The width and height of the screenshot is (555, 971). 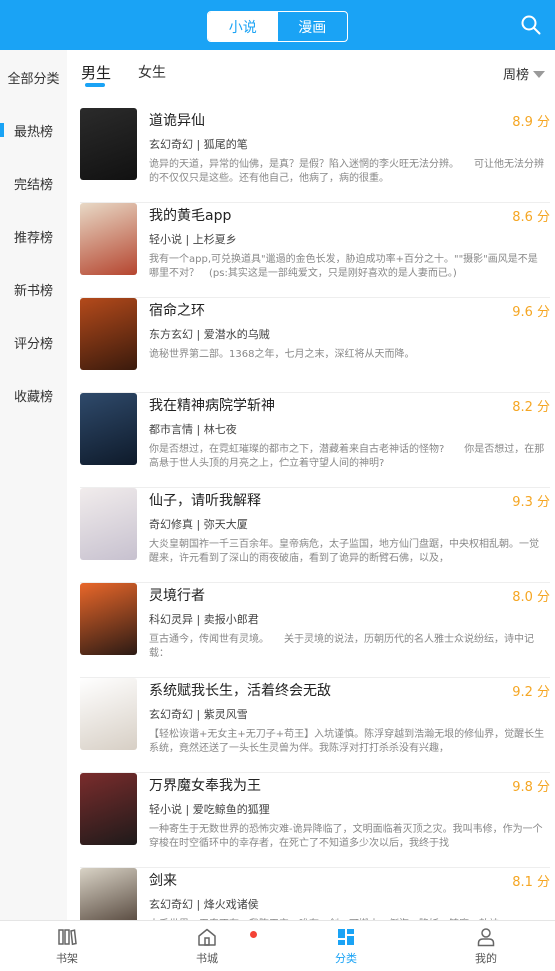 I want to click on notification-badge, so click(x=253, y=934).